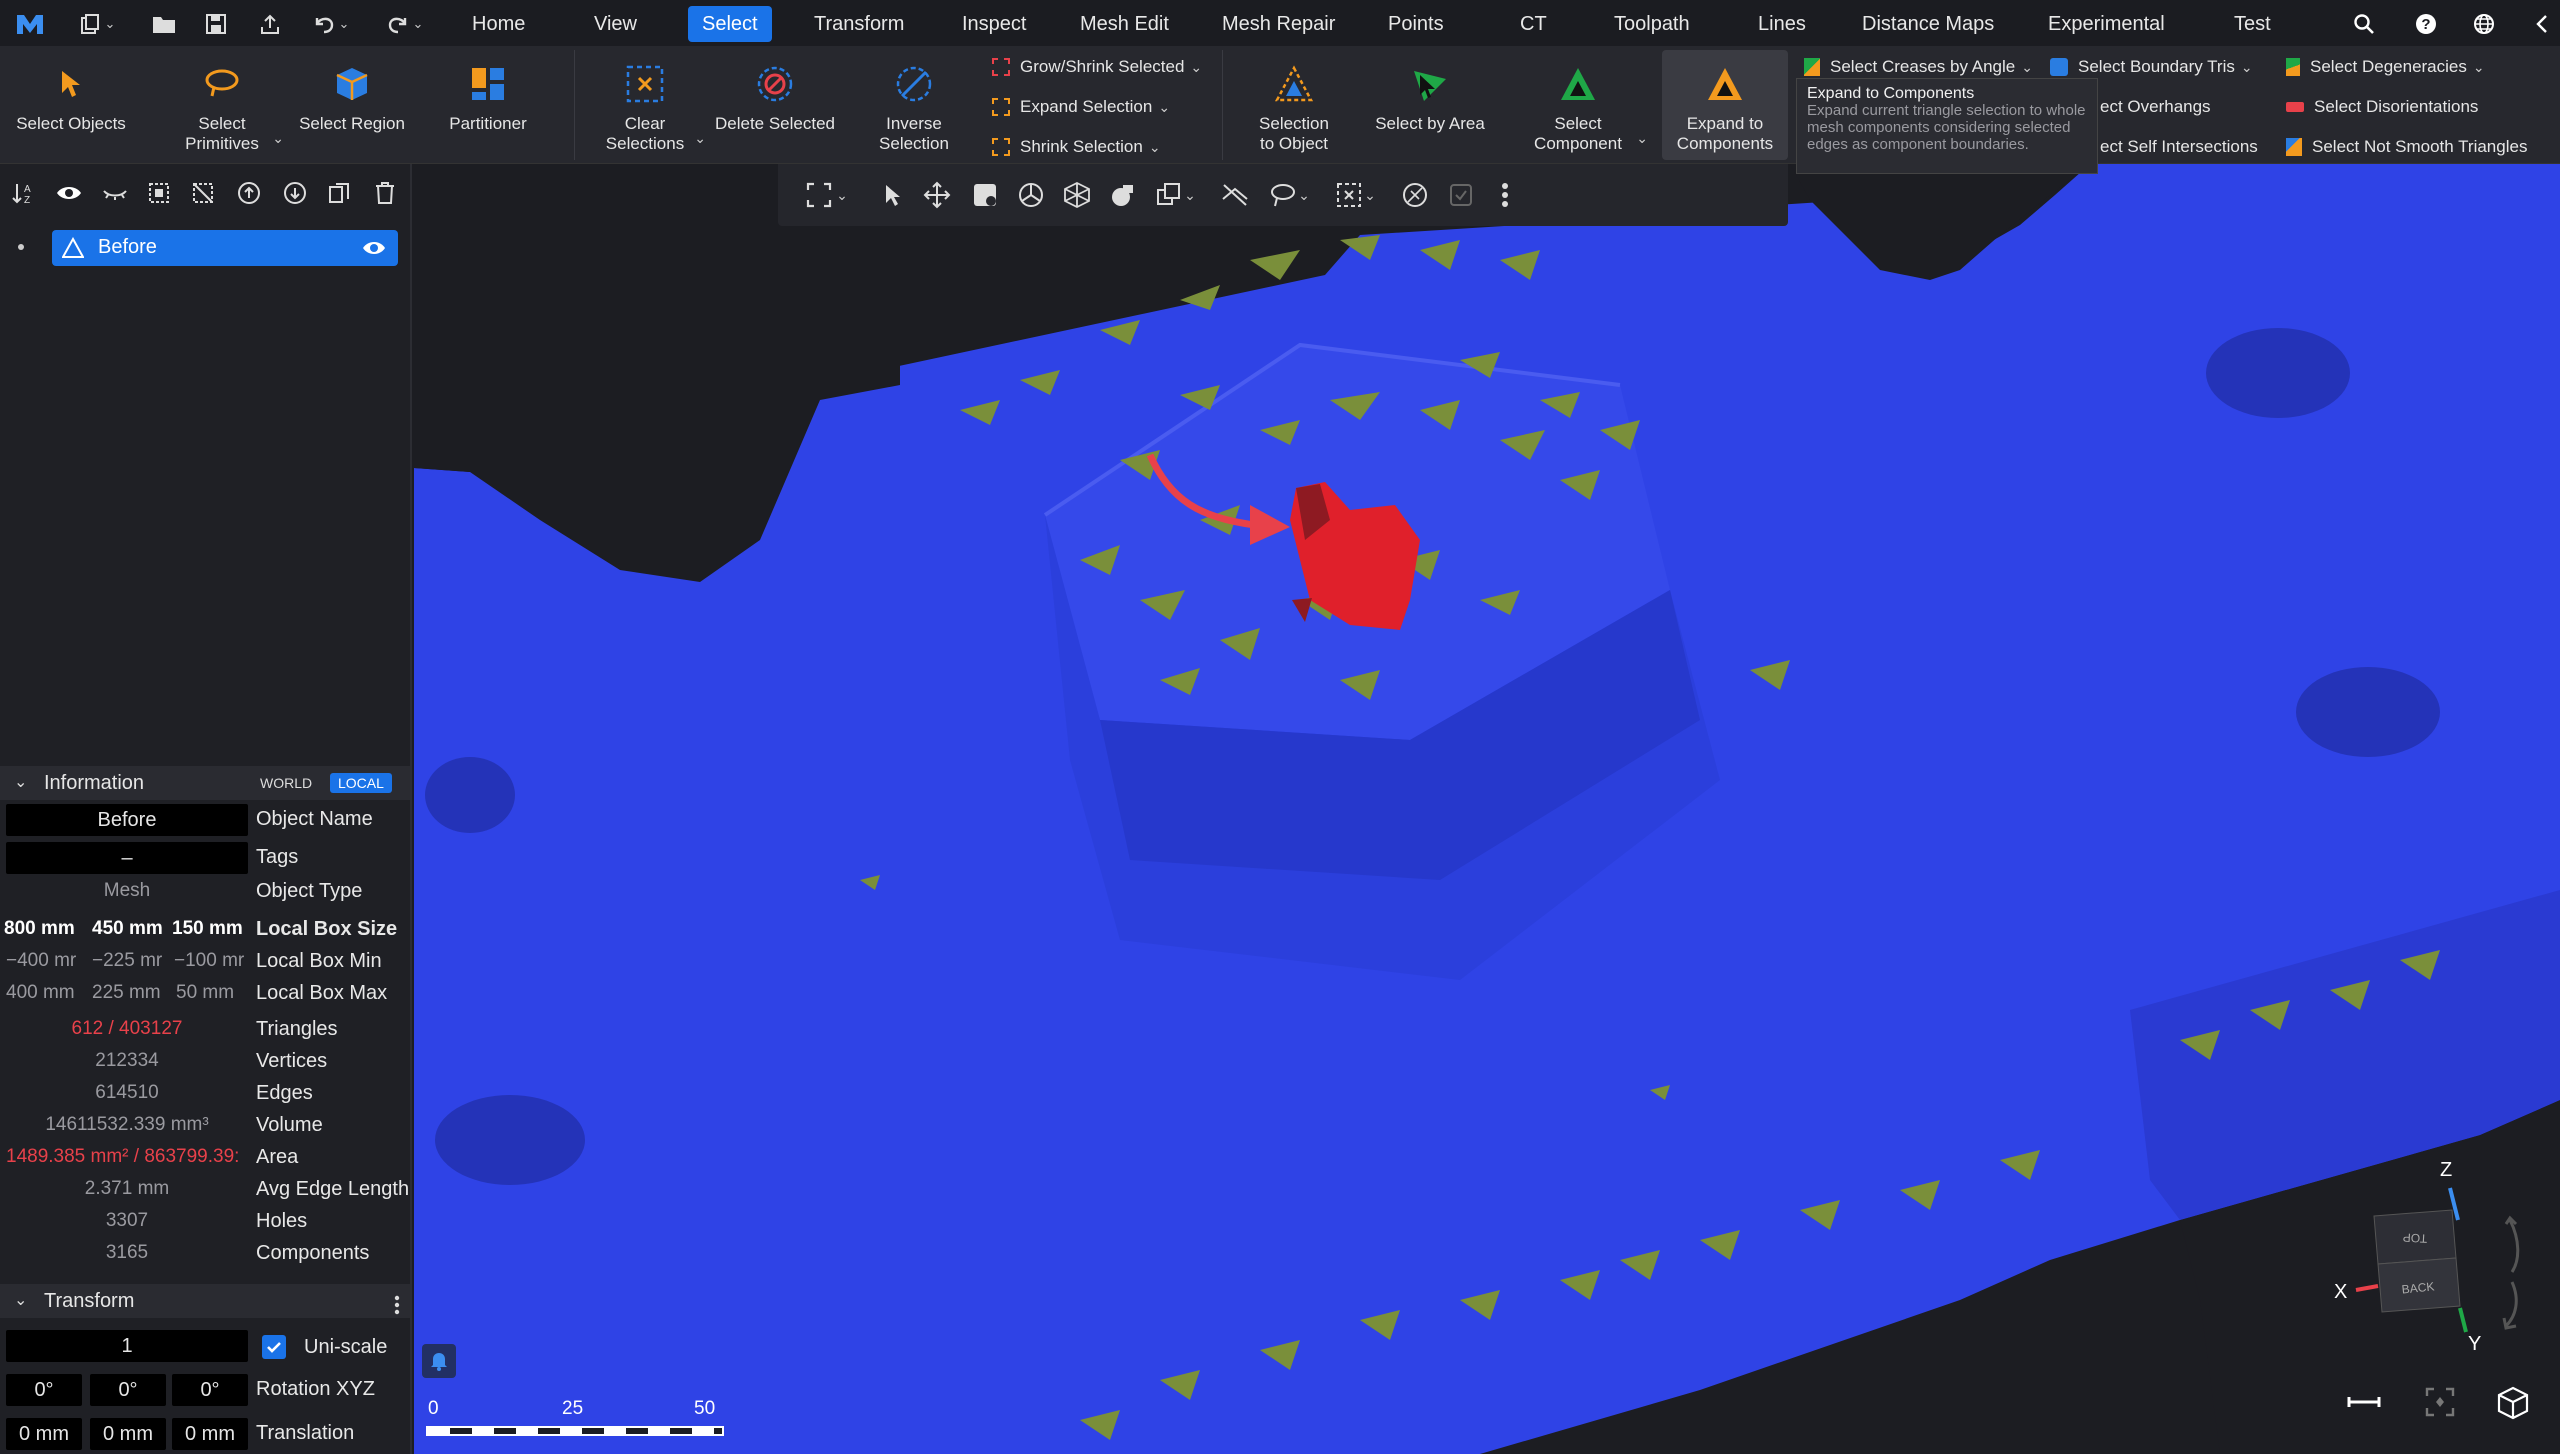  What do you see at coordinates (2382, 107) in the screenshot?
I see `select-disorientations-button: Select Disorientations` at bounding box center [2382, 107].